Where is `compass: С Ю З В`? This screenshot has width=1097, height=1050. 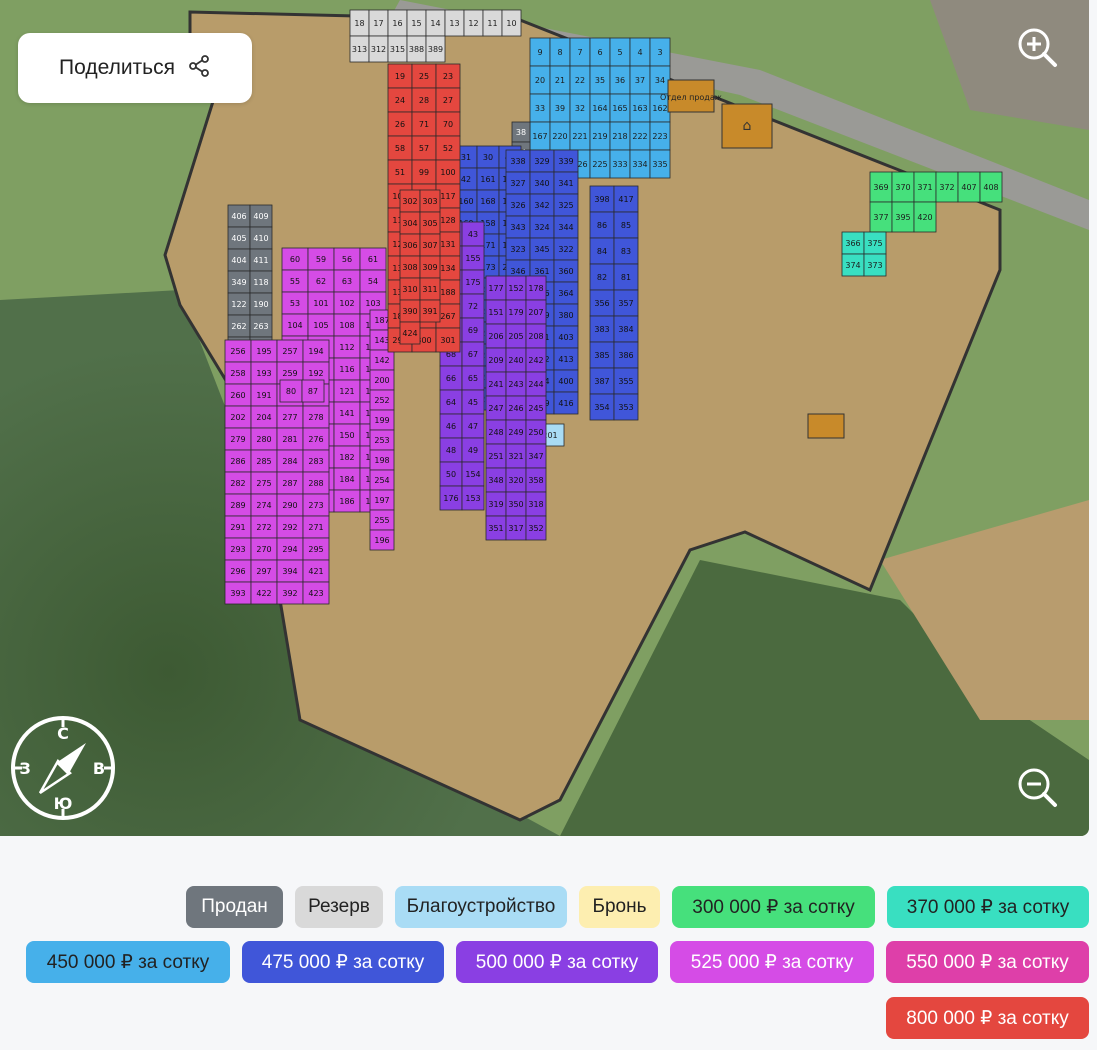
compass: С Ю З В is located at coordinates (63, 768).